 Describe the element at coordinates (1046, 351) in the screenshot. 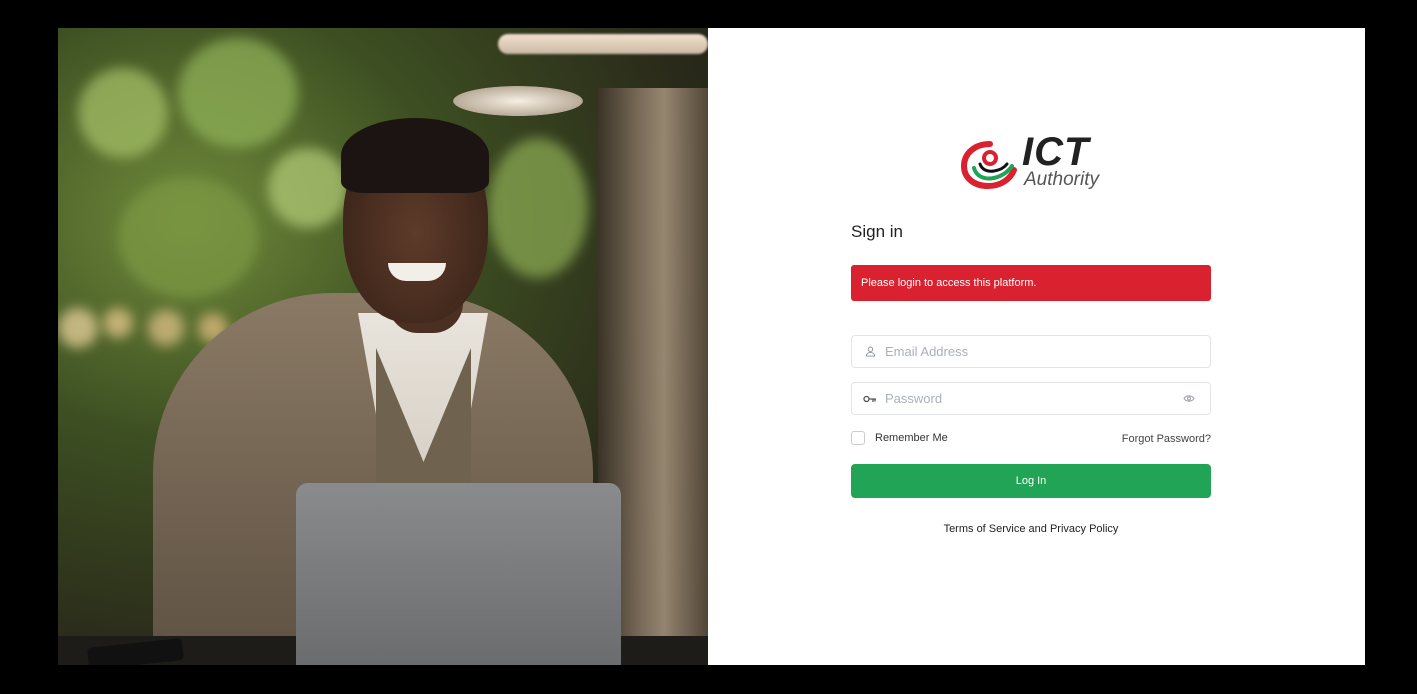

I see `email-input` at that location.